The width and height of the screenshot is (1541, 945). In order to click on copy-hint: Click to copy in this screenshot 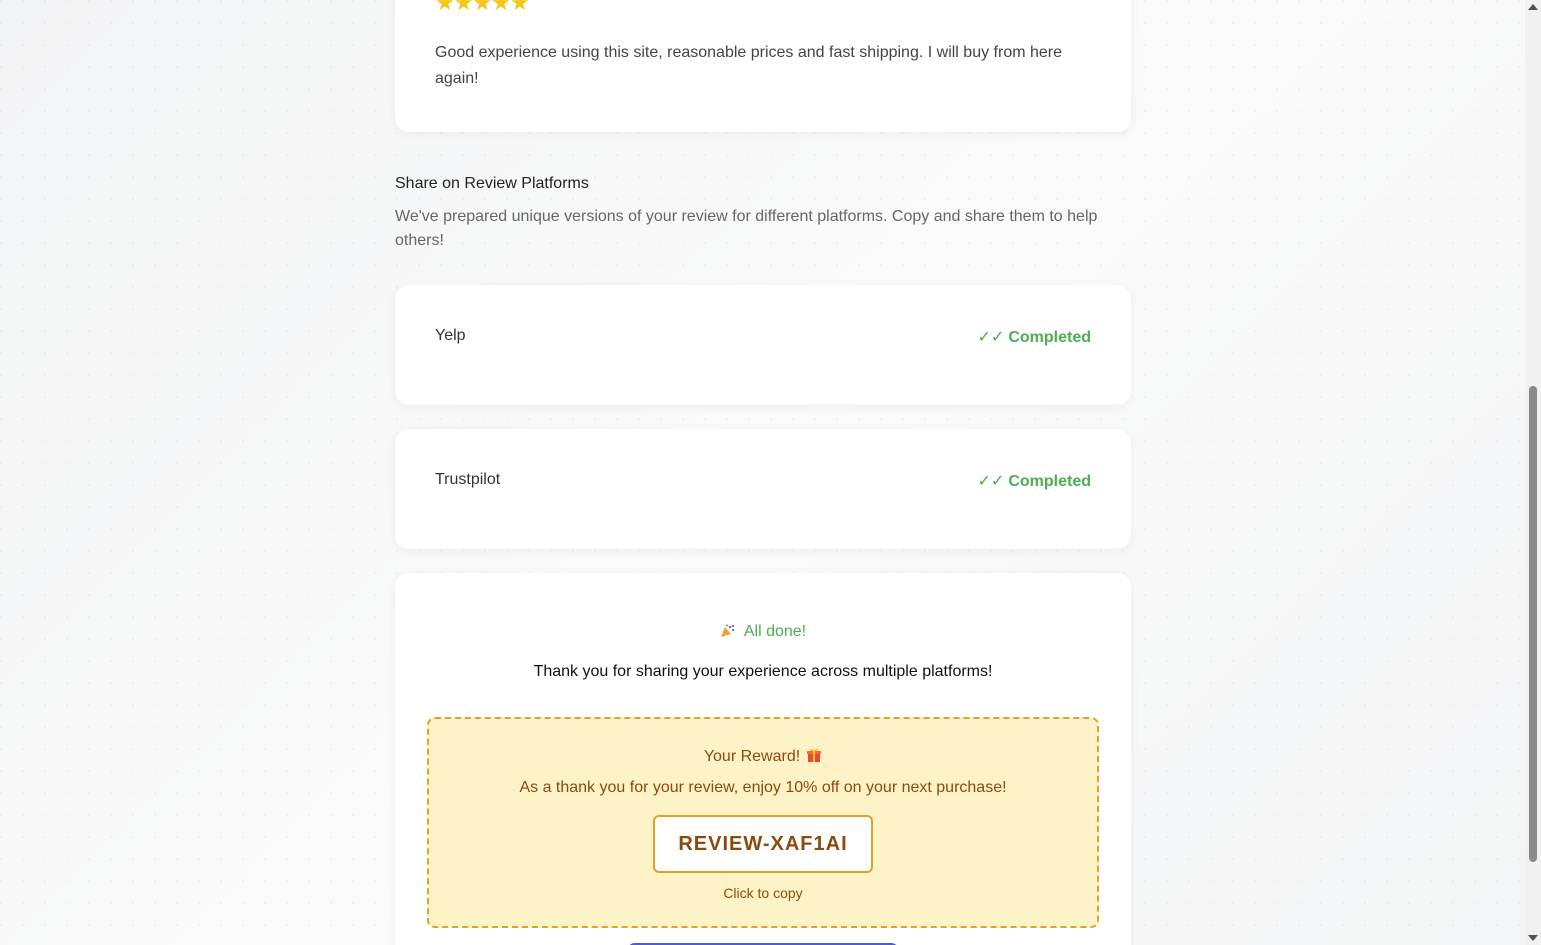, I will do `click(763, 893)`.